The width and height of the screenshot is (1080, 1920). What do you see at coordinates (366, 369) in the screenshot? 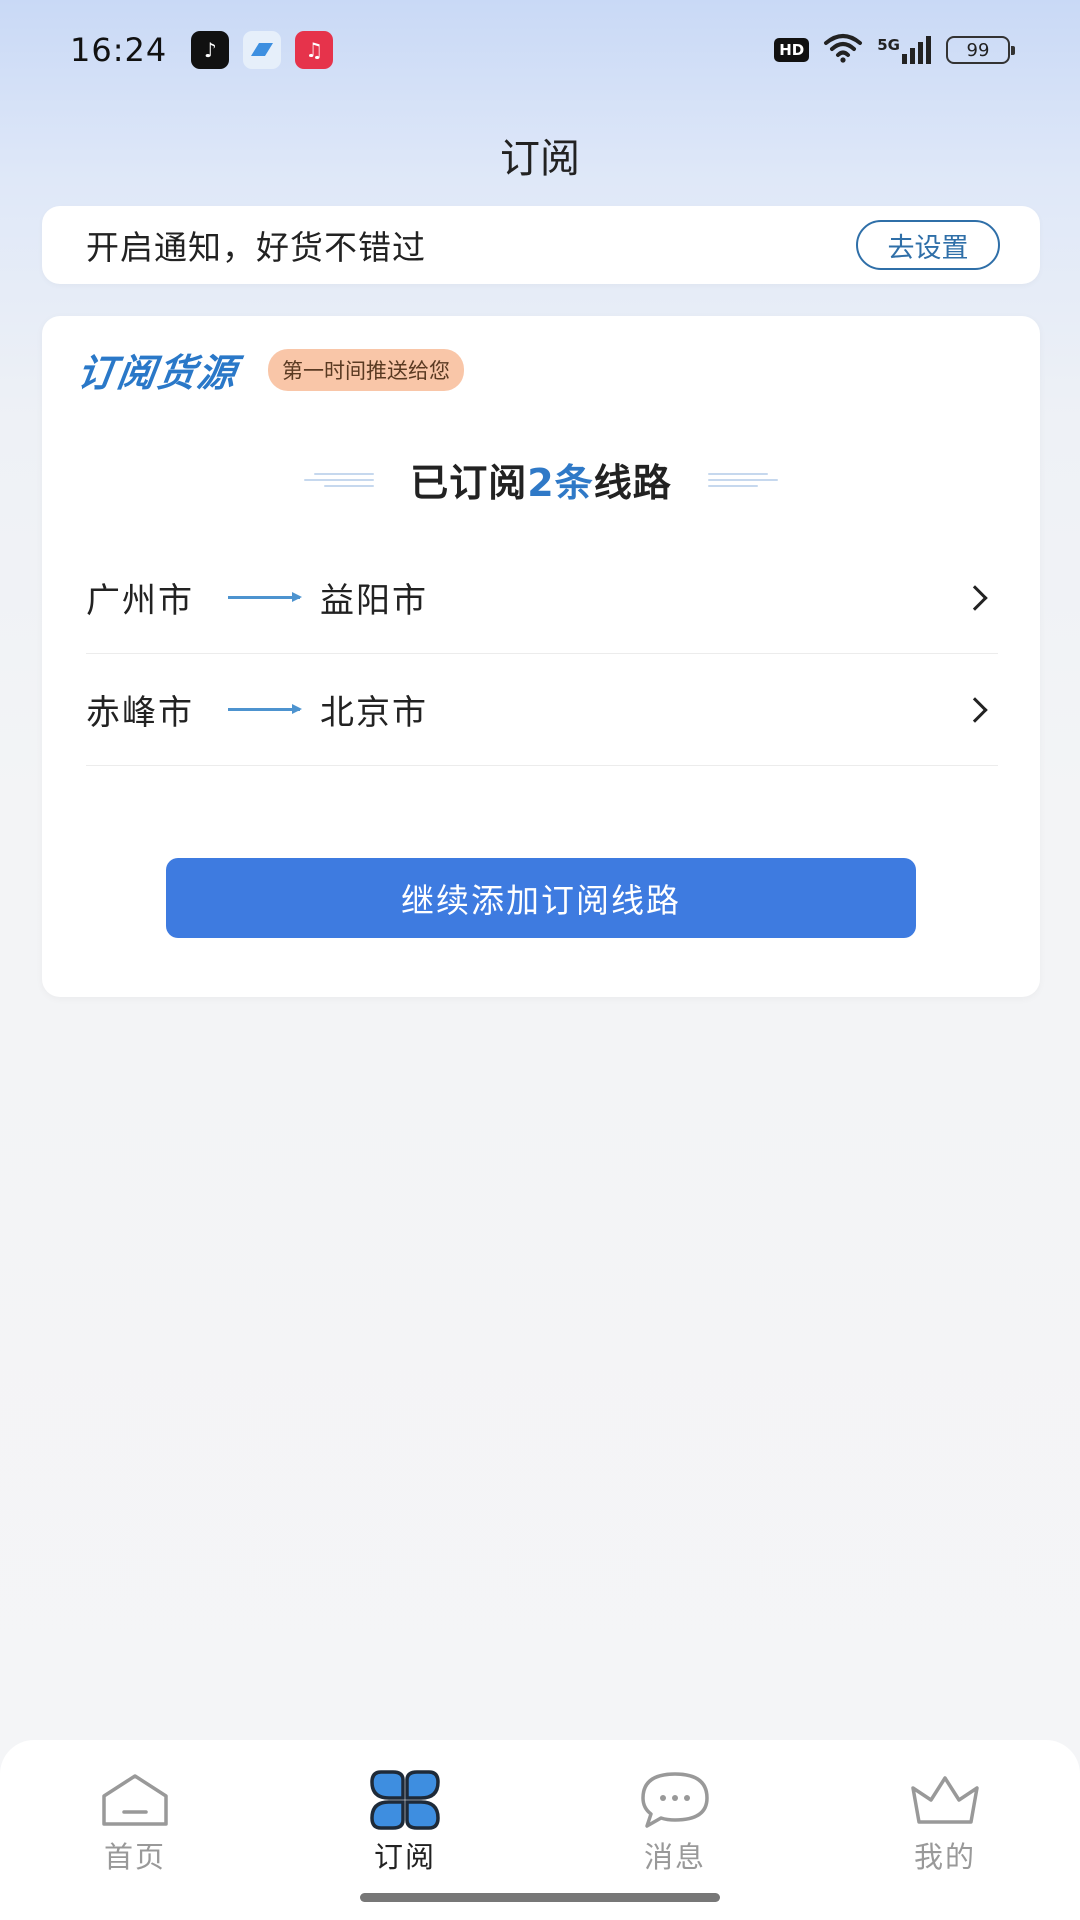
I see `brand-tag: 第一时间推送给您` at bounding box center [366, 369].